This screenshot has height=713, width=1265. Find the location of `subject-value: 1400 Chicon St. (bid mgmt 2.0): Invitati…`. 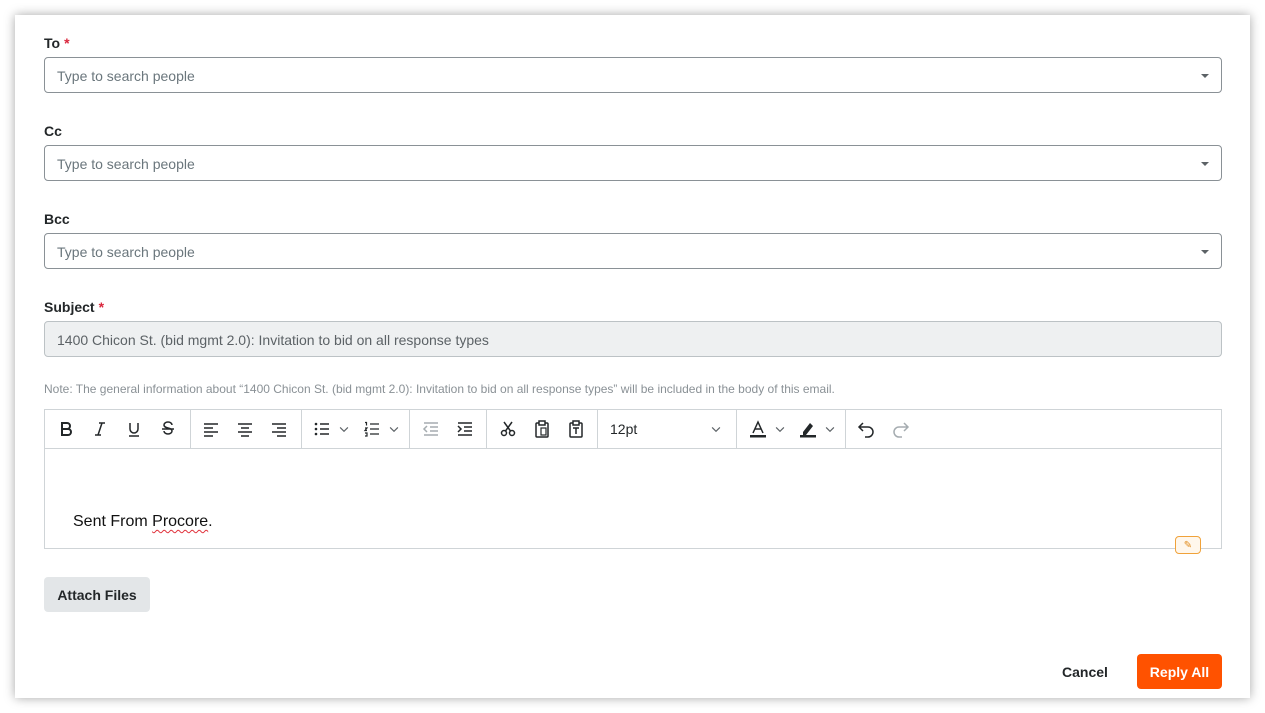

subject-value: 1400 Chicon St. (bid mgmt 2.0): Invitati… is located at coordinates (273, 340).